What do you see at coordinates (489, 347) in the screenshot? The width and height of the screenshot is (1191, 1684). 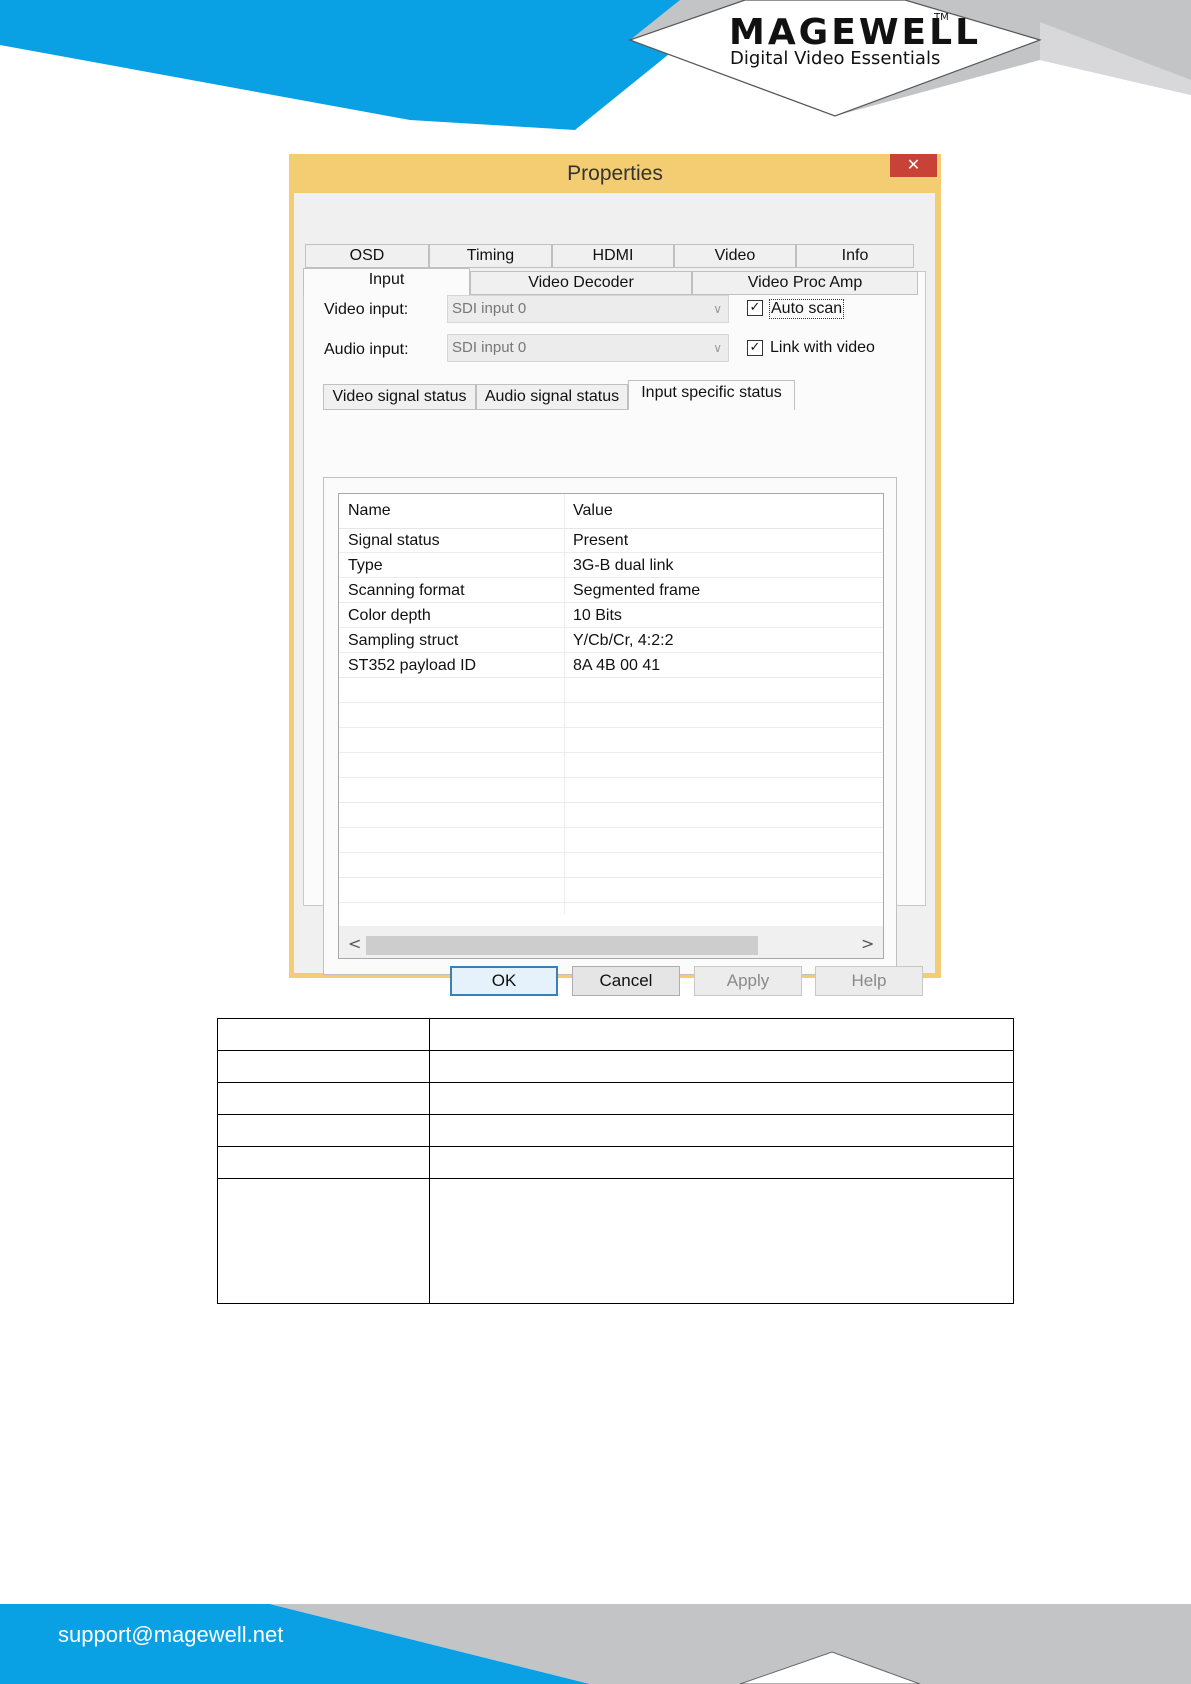 I see `audio-input-value: SDI input 0` at bounding box center [489, 347].